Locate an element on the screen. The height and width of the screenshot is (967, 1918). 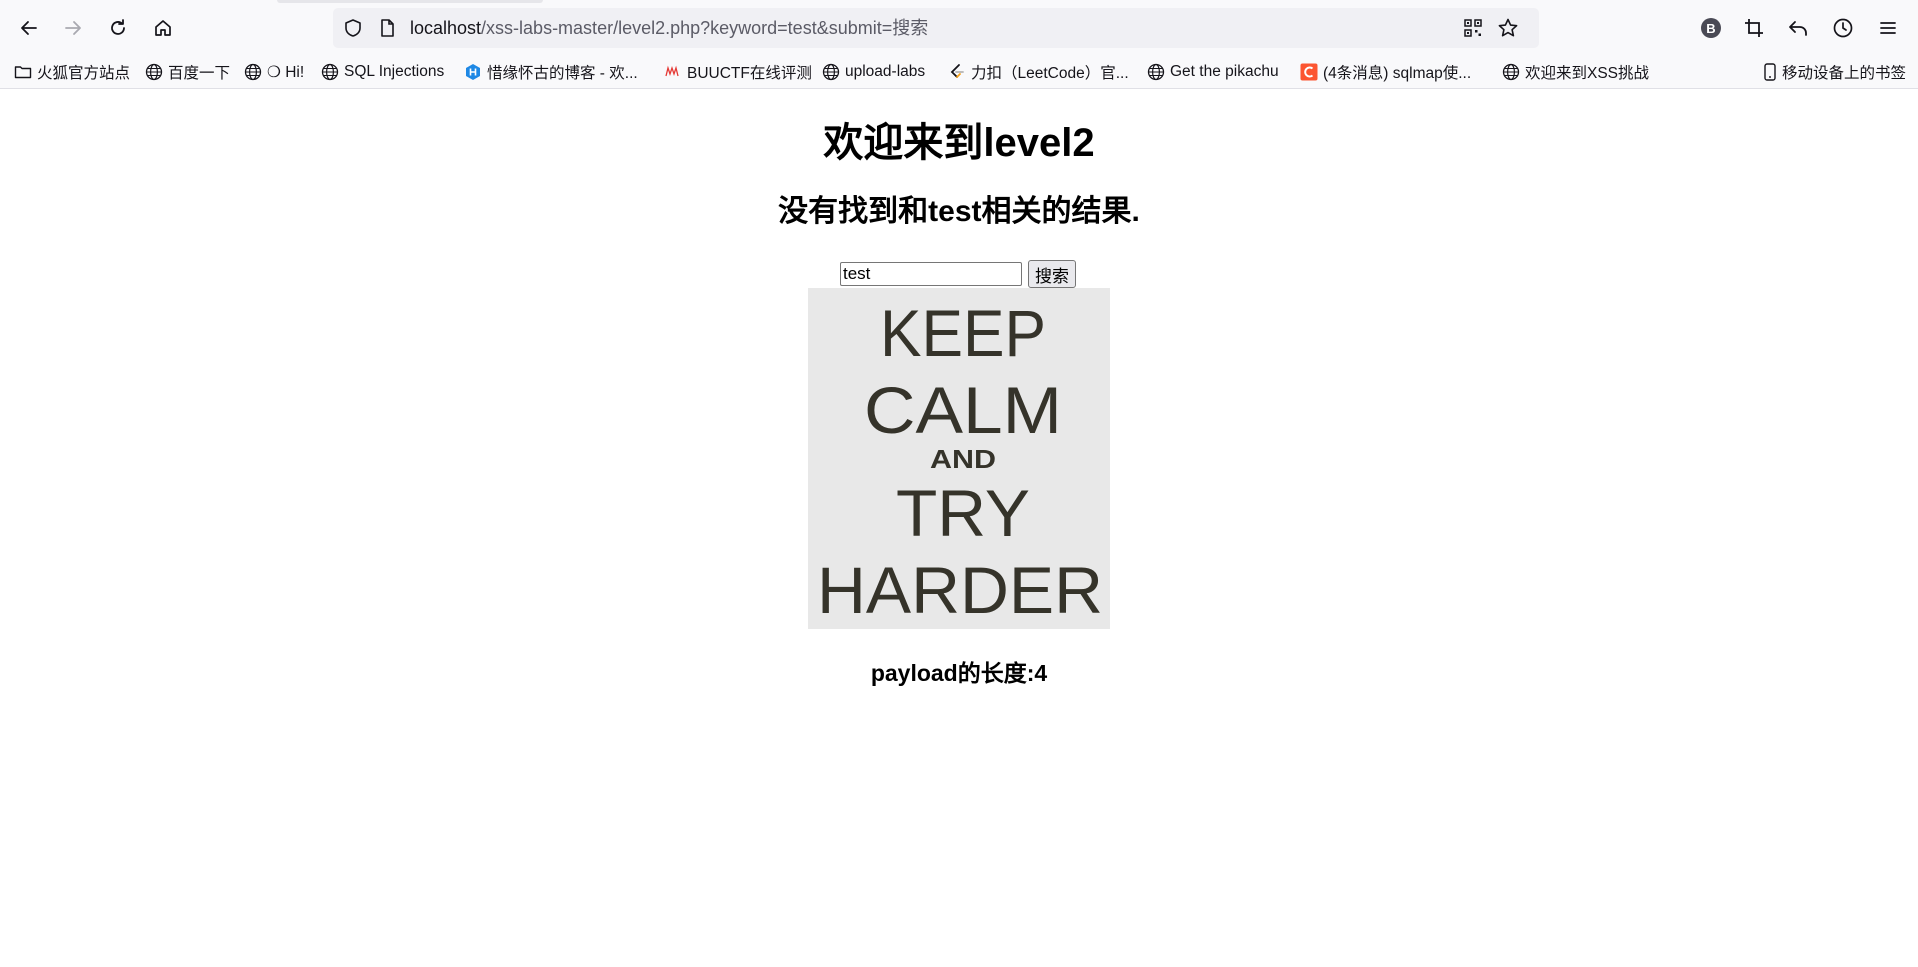
undo-arrow-icon is located at coordinates (1798, 28).